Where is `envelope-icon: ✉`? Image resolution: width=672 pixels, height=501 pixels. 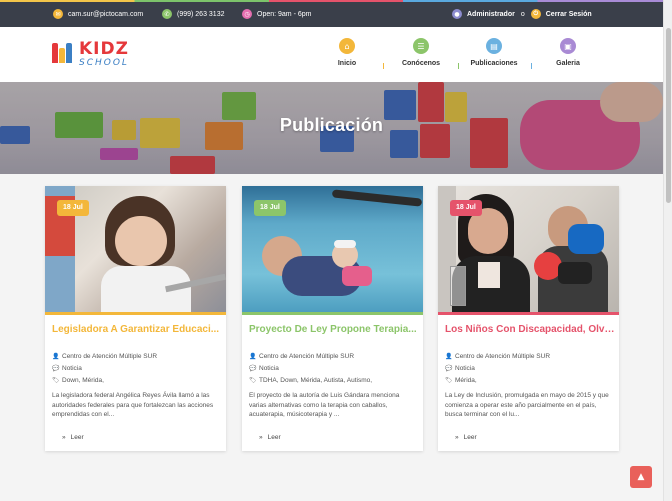
envelope-icon: ✉ is located at coordinates (58, 14).